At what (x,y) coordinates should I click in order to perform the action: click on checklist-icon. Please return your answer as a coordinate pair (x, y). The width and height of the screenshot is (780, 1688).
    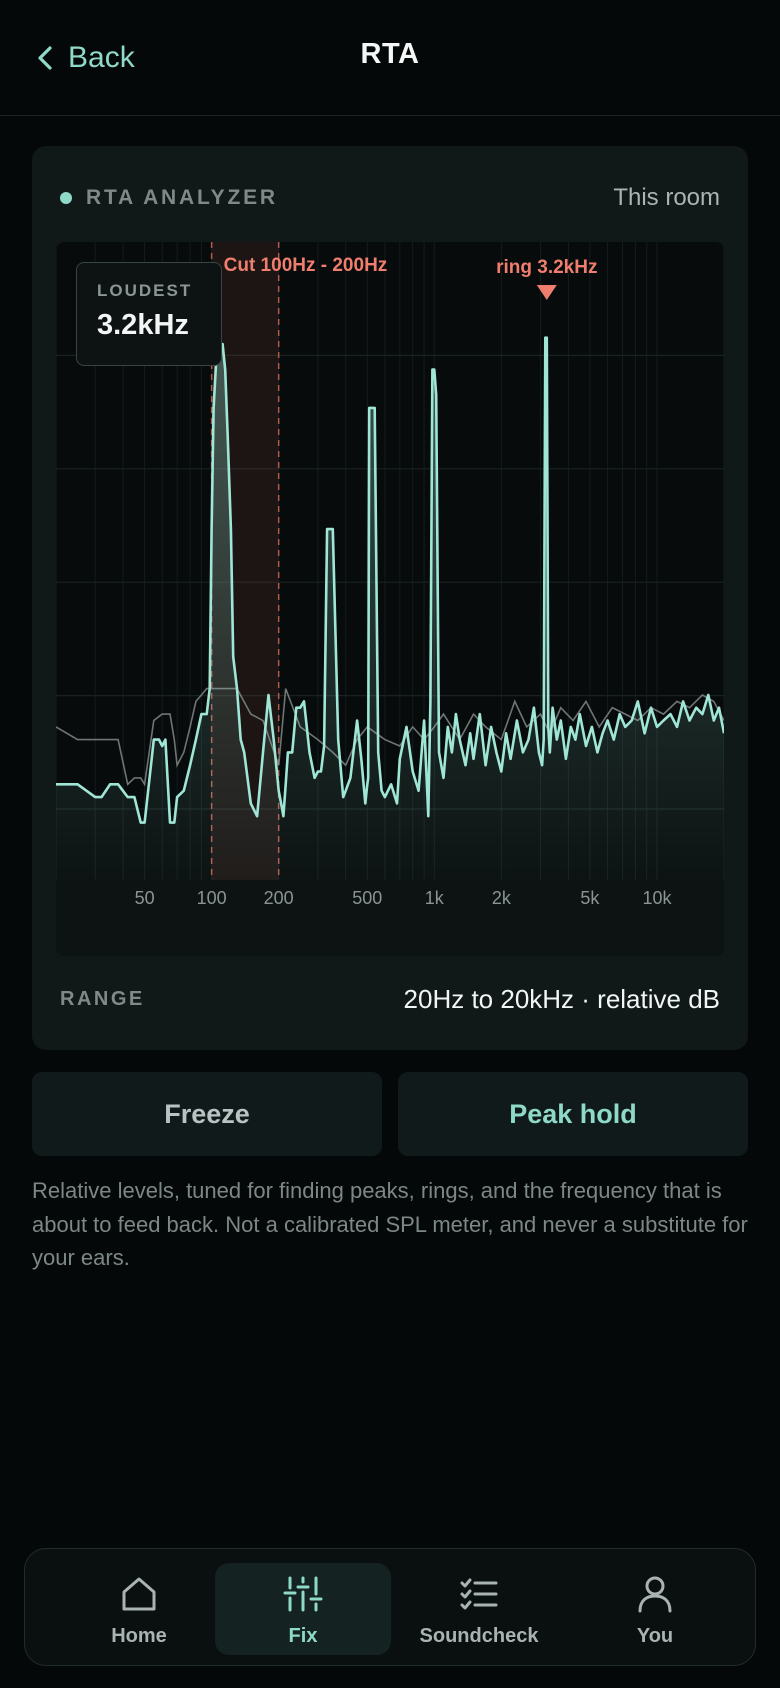
    Looking at the image, I should click on (479, 1594).